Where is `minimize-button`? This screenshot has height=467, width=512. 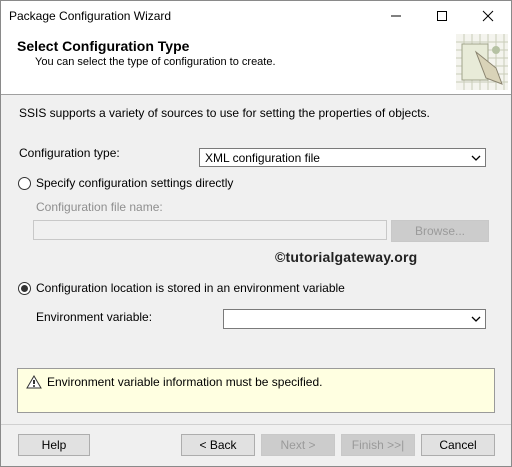
minimize-button is located at coordinates (396, 16).